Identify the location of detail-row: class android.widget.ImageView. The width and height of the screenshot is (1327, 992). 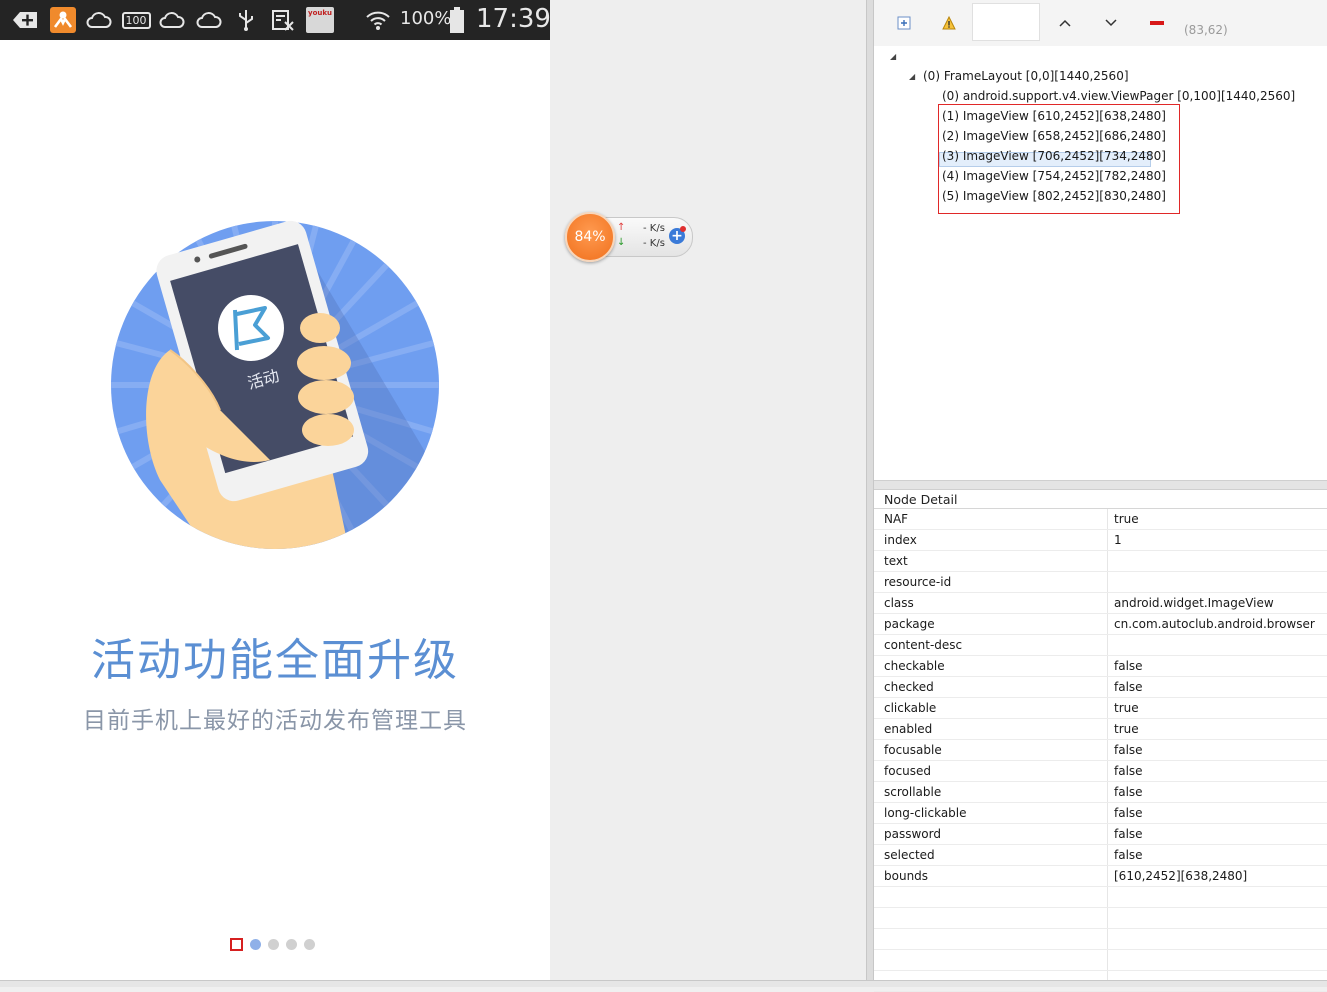
(1100, 603).